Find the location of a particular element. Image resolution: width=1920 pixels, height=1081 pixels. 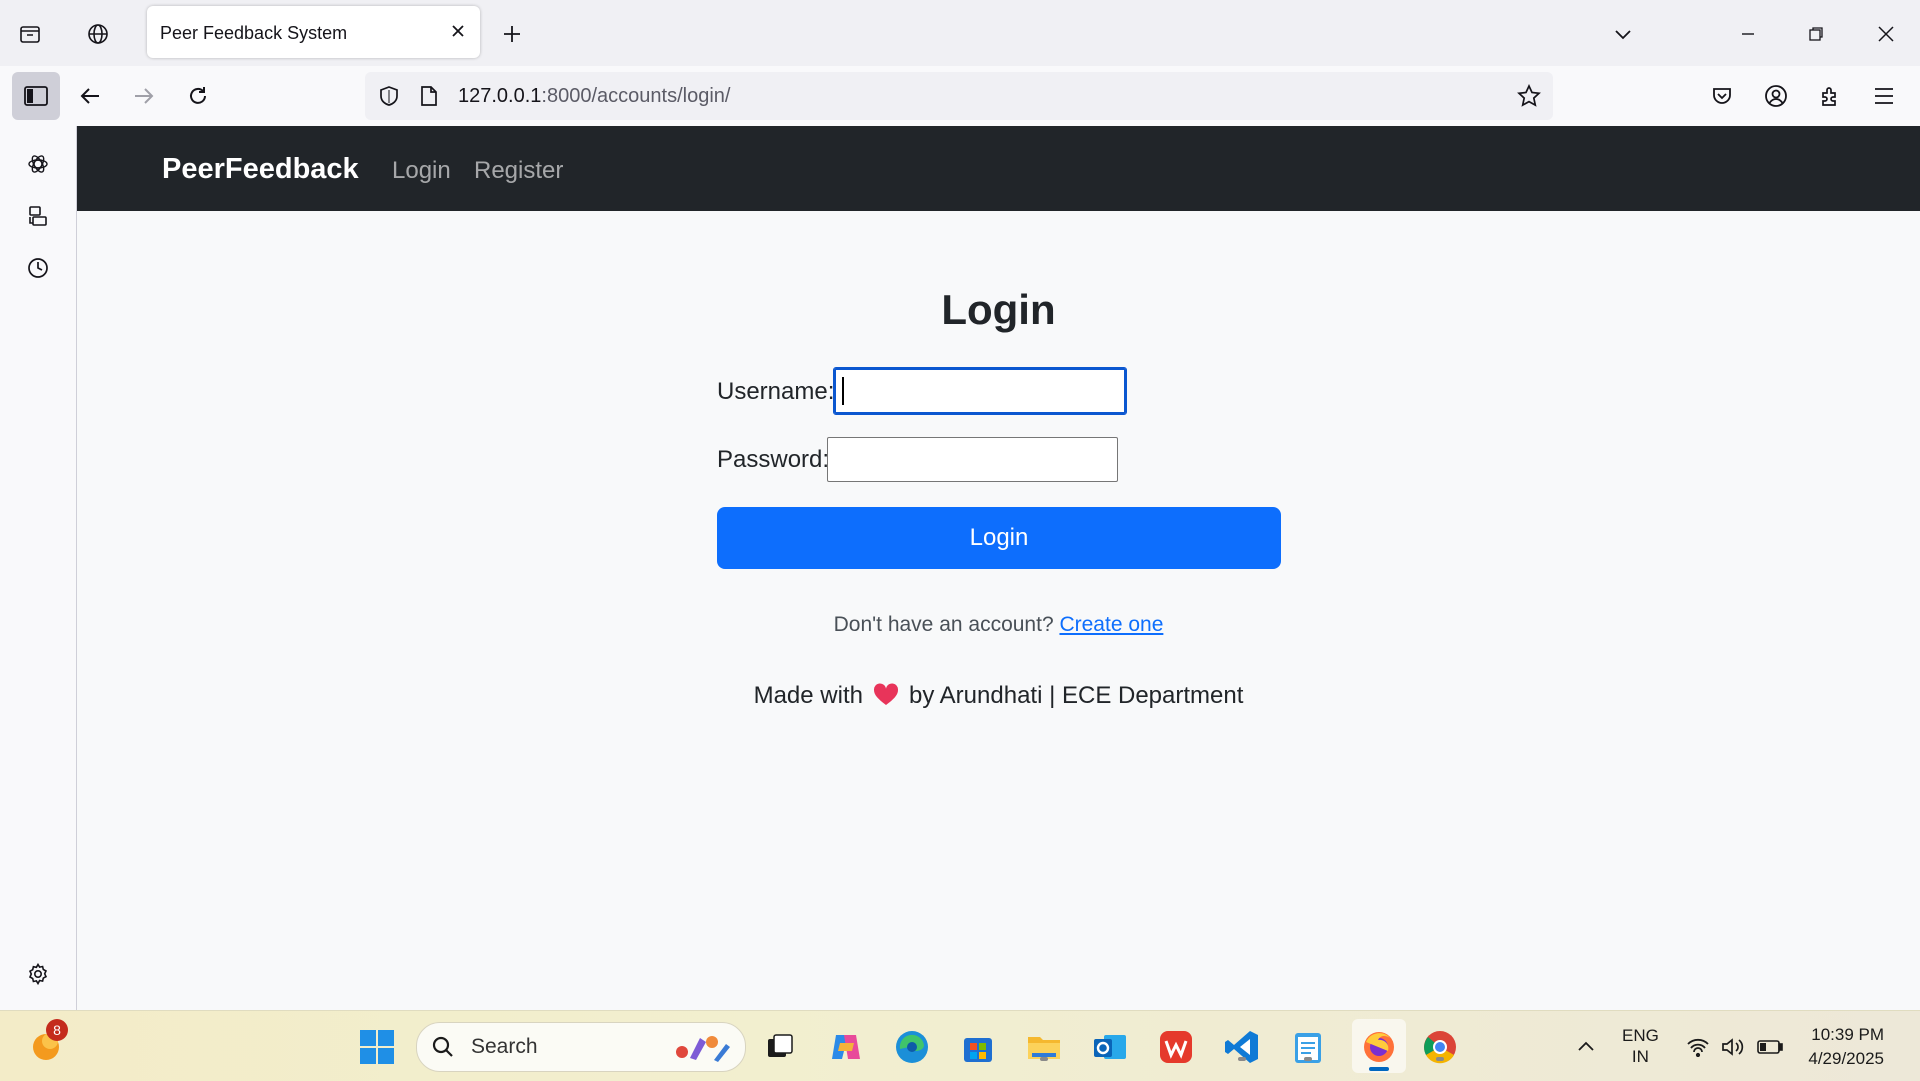

wps-office-icon is located at coordinates (1176, 1047).